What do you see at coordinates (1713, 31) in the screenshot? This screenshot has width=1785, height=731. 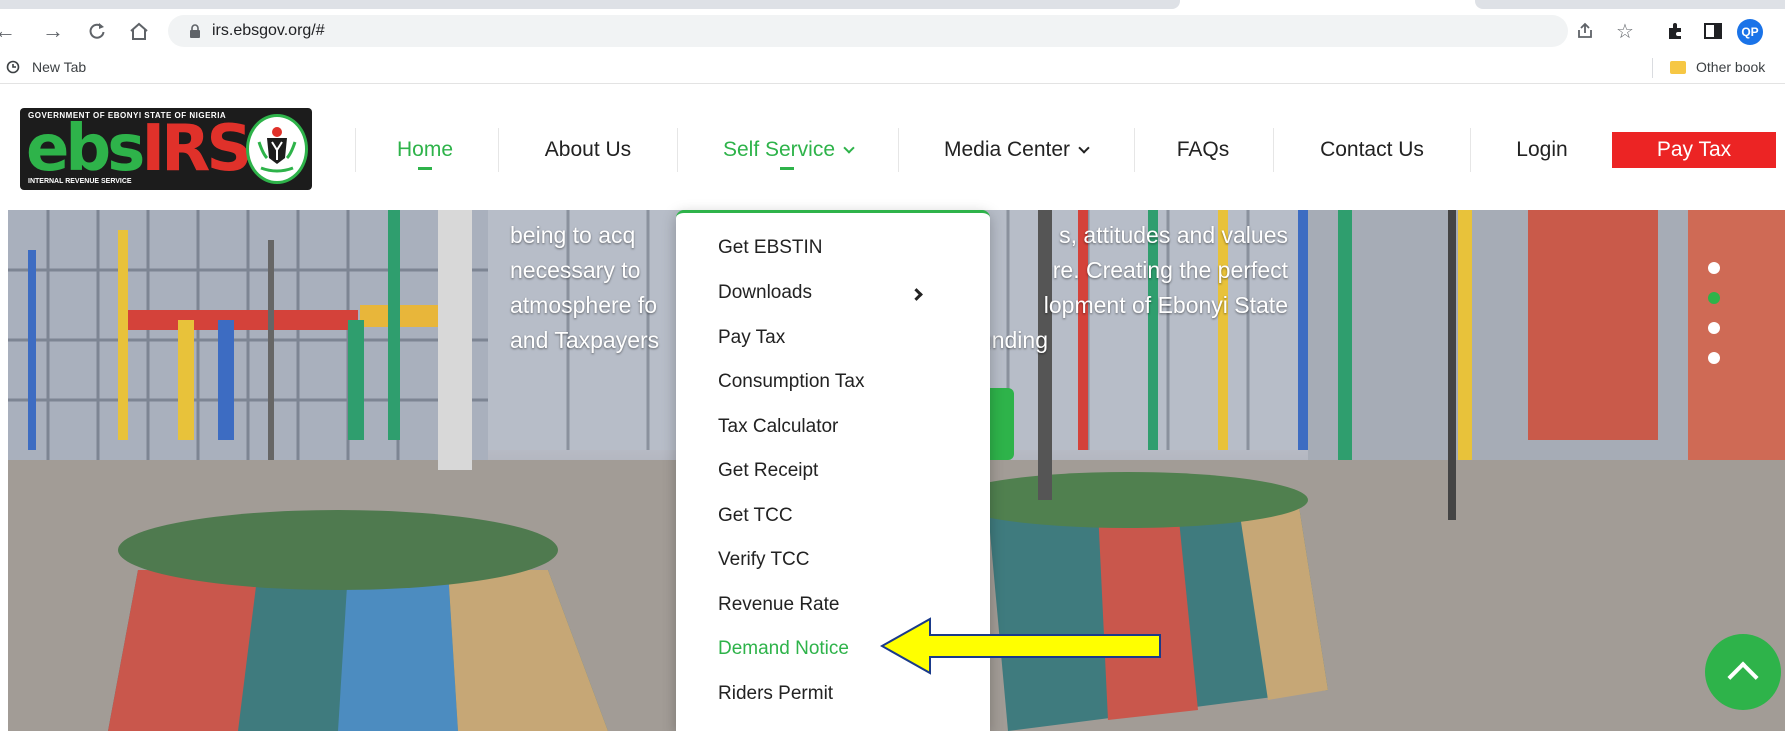 I see `side-panel-icon` at bounding box center [1713, 31].